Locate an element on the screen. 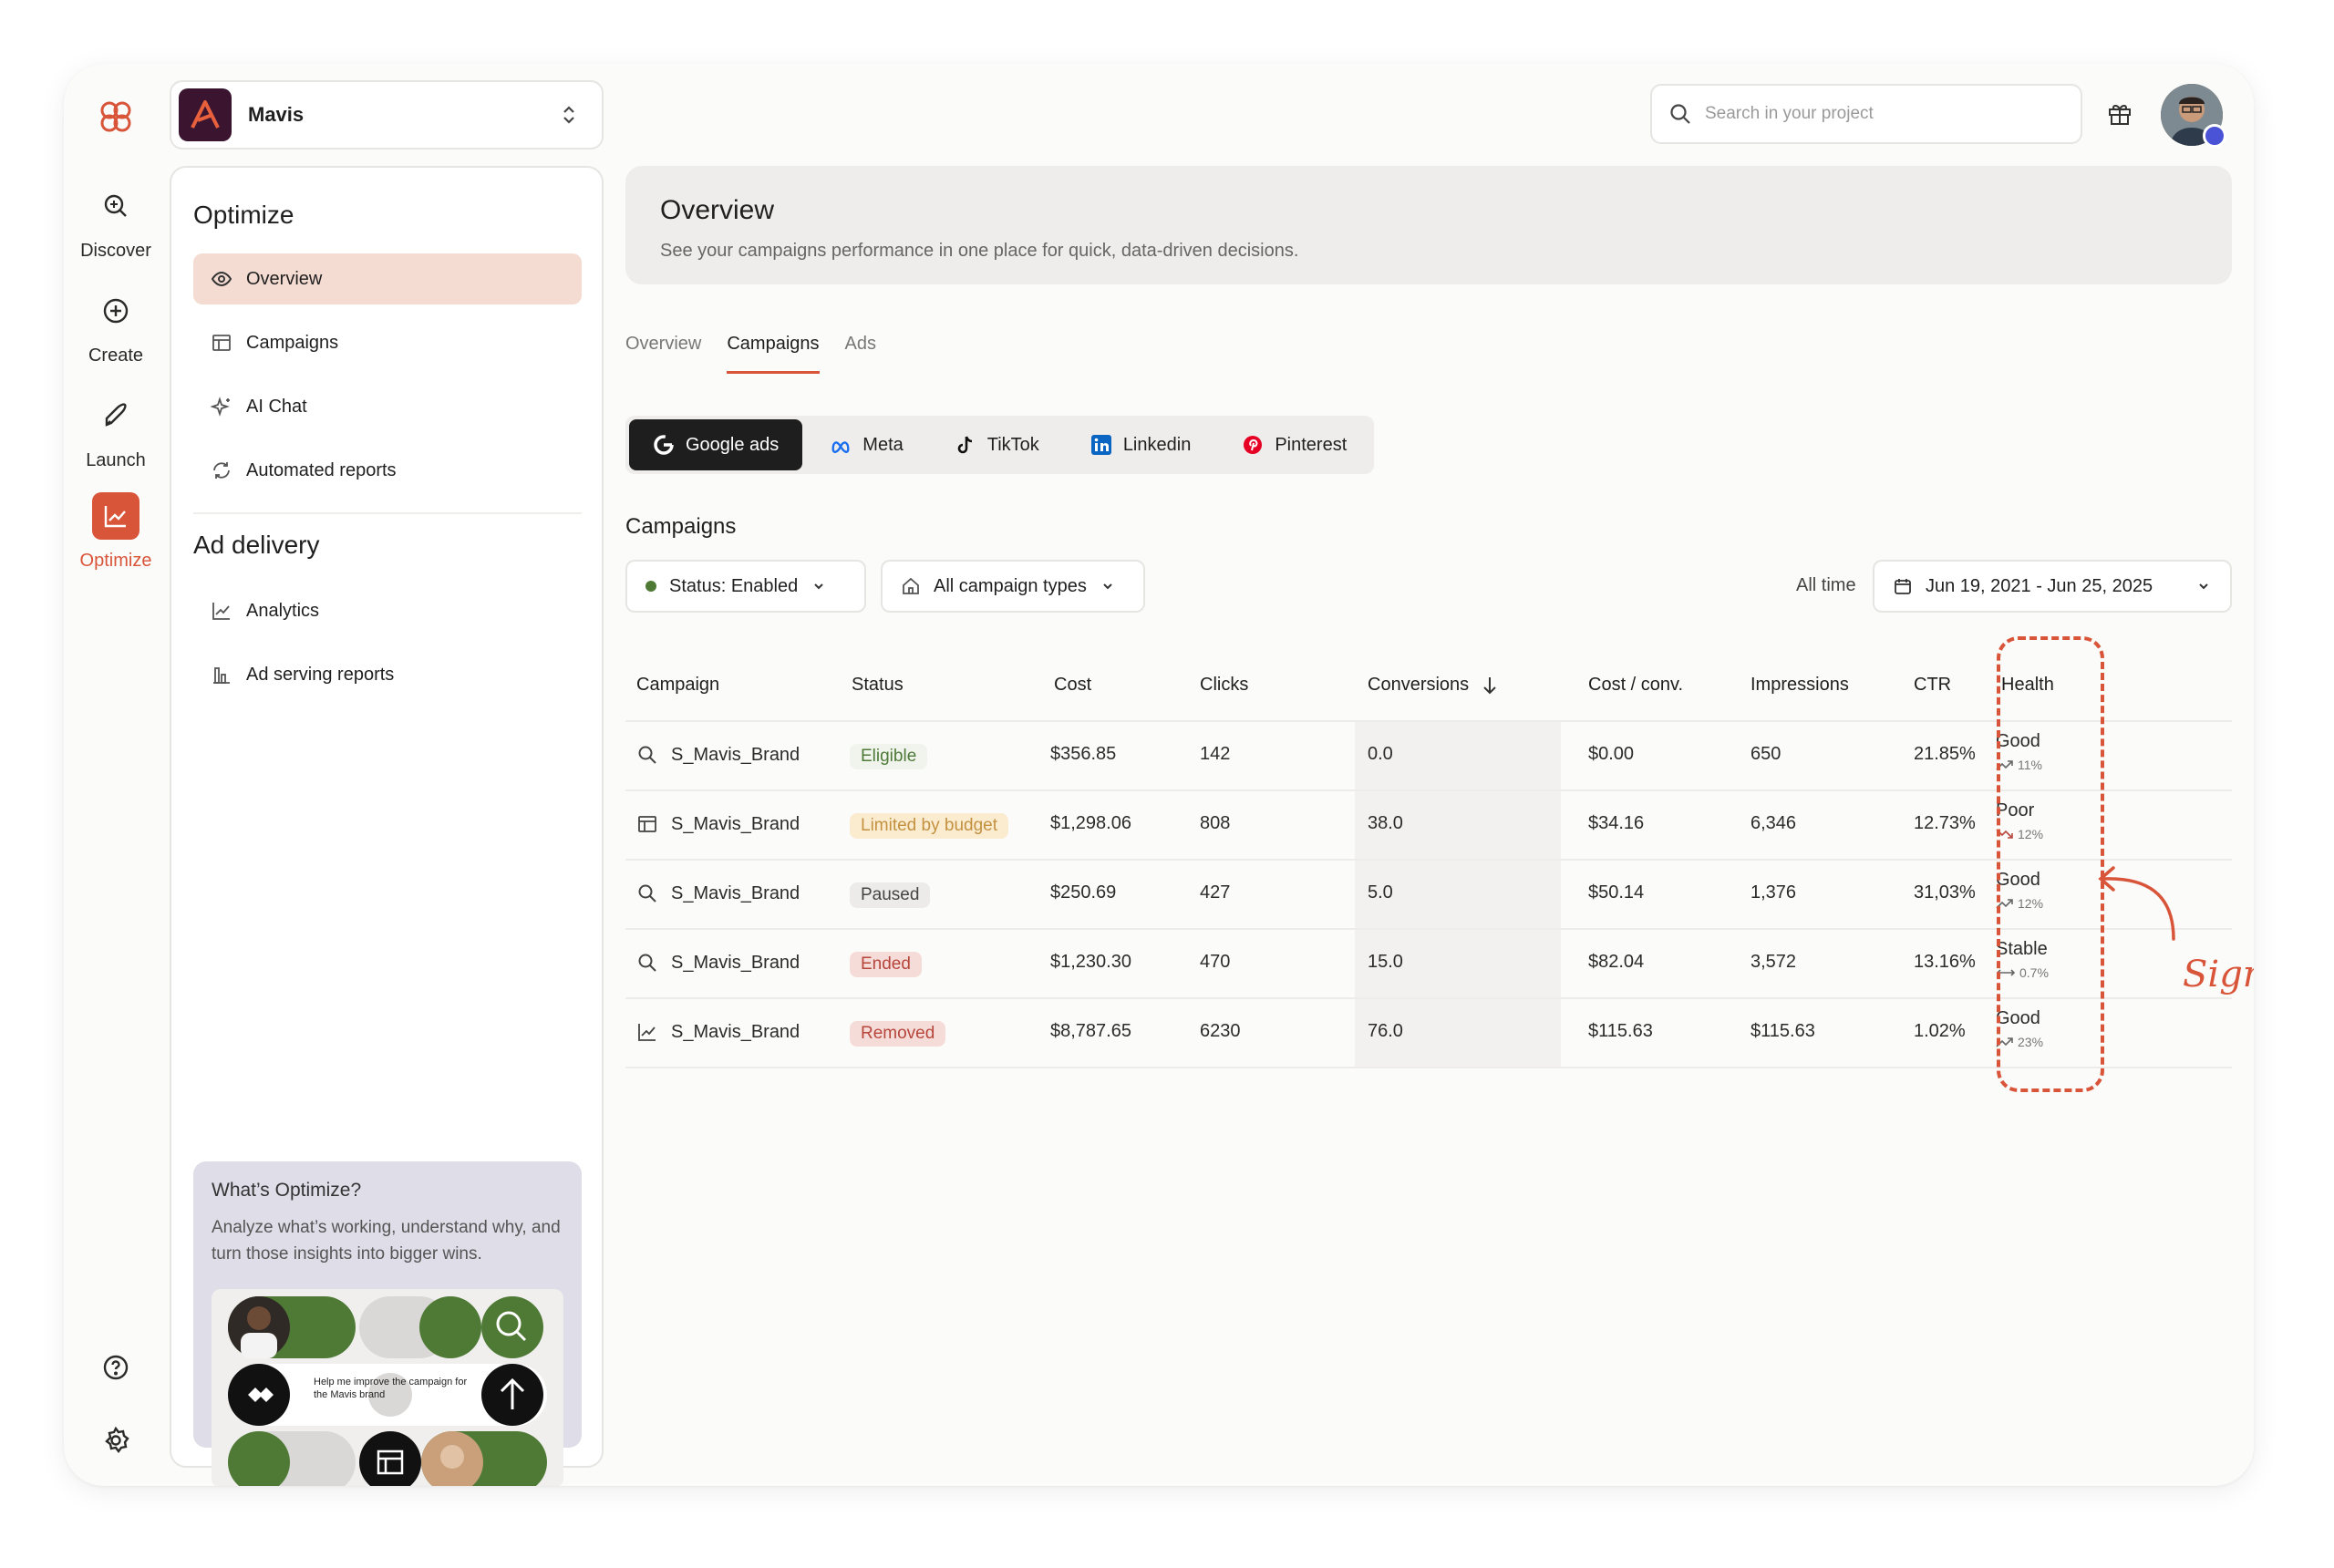 Image resolution: width=2334 pixels, height=1568 pixels. rail-label: Create is located at coordinates (116, 356).